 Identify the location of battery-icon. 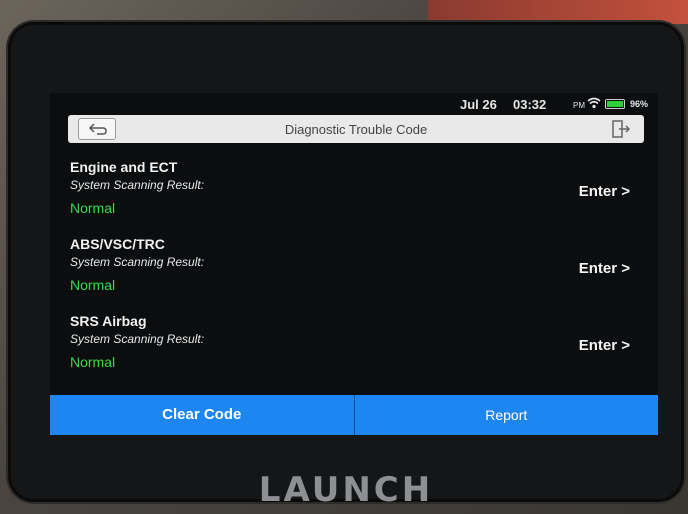
(615, 104).